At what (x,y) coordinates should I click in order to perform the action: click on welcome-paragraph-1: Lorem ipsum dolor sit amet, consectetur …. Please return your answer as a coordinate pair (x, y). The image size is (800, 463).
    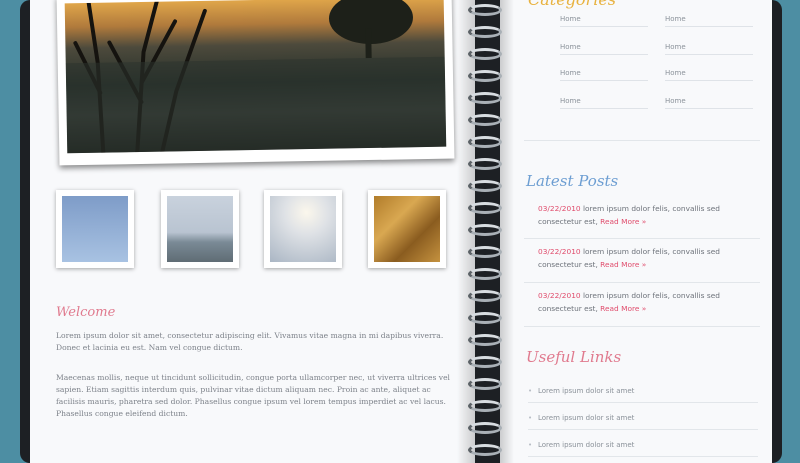
    Looking at the image, I should click on (250, 341).